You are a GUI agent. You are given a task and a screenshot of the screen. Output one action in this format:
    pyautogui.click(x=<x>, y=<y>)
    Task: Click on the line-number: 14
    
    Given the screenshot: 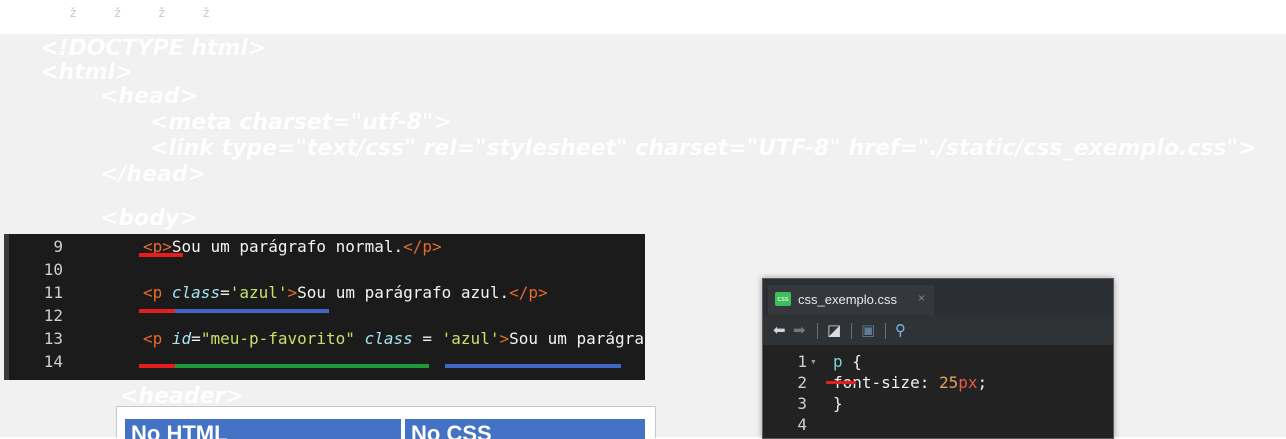 What is the action you would take?
    pyautogui.click(x=53, y=361)
    